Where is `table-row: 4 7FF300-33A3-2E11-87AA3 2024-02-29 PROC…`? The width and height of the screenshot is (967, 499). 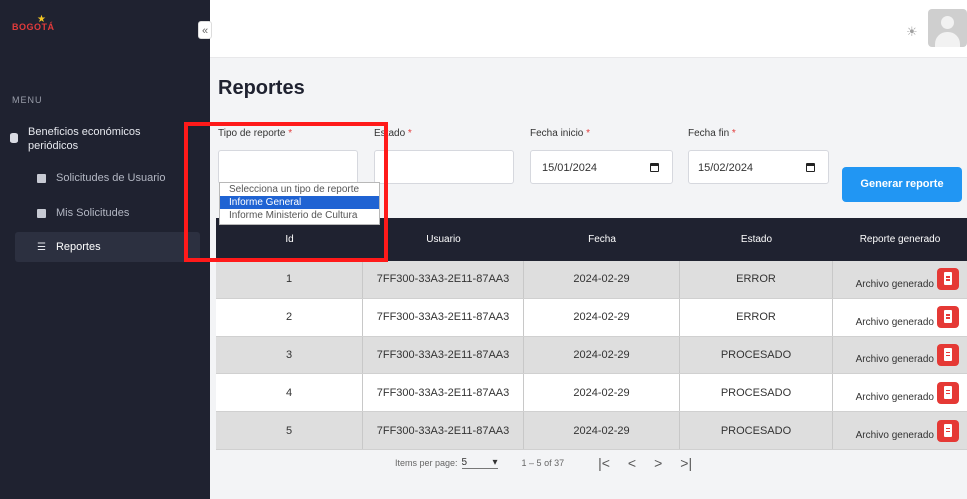
table-row: 4 7FF300-33A3-2E11-87AA3 2024-02-29 PROC… is located at coordinates (591, 393).